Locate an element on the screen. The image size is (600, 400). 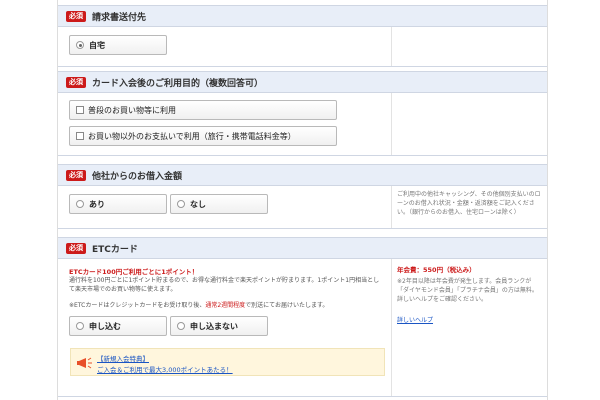
etc-section-header: 必須 ETCカード is located at coordinates (302, 248).